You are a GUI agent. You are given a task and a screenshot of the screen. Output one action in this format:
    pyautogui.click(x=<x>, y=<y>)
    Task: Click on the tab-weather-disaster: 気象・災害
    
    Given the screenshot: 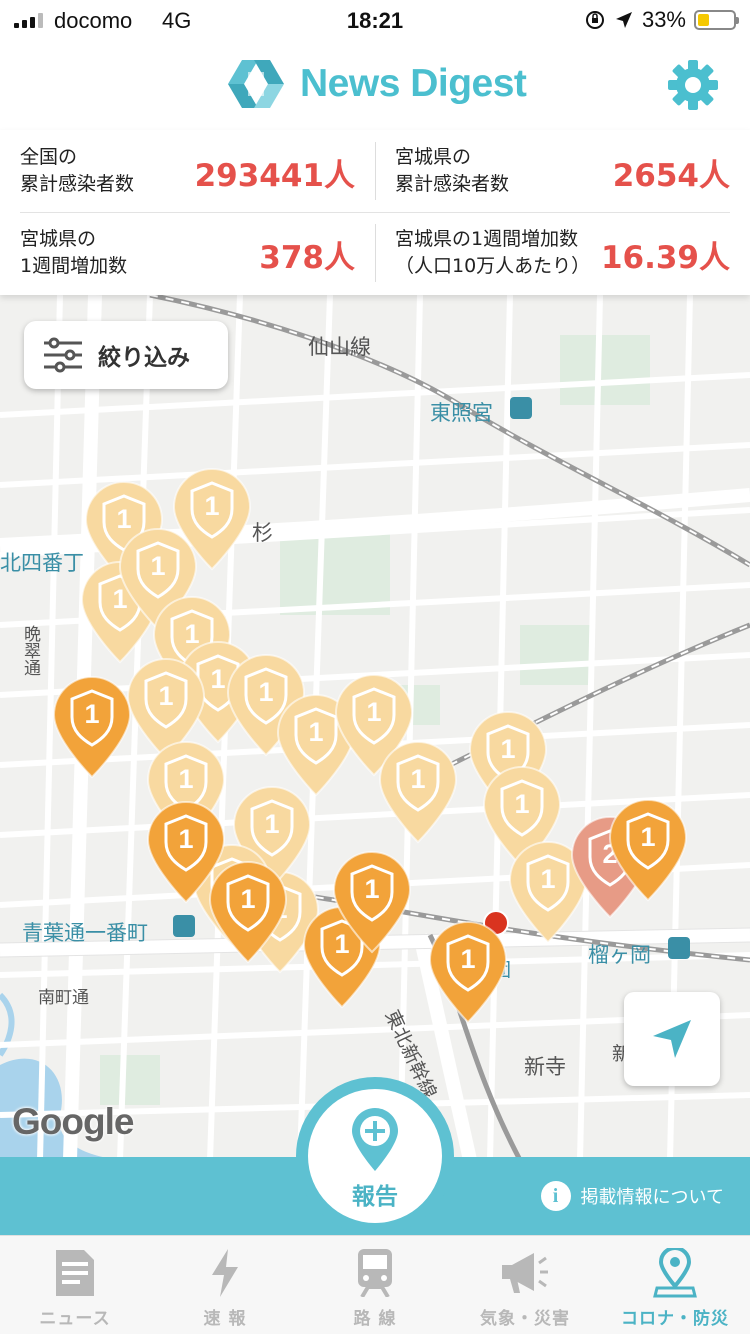 What is the action you would take?
    pyautogui.click(x=525, y=1285)
    